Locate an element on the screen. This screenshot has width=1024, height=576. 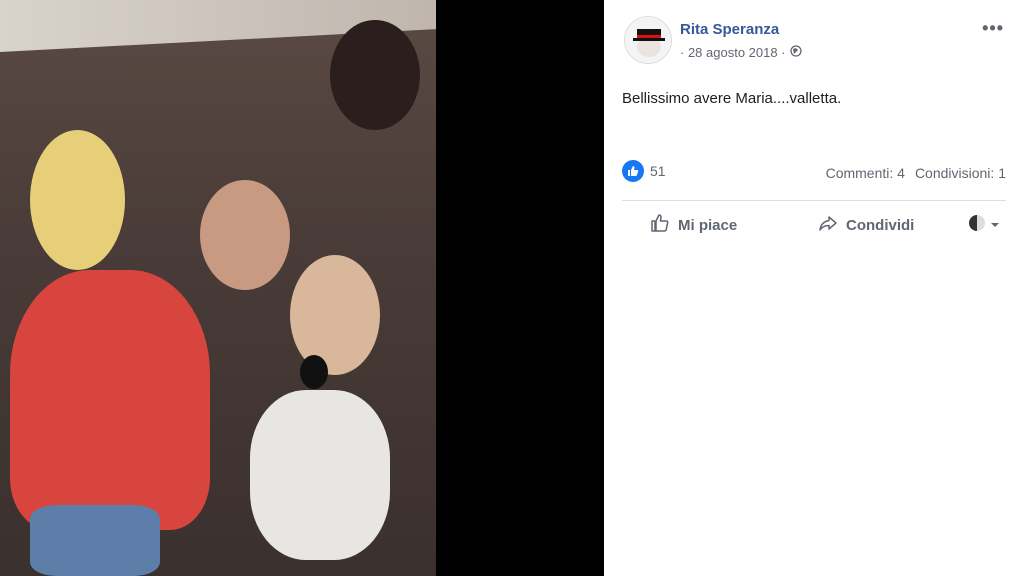
post-date: · 28 agosto 2018 · is located at coordinates (733, 52).